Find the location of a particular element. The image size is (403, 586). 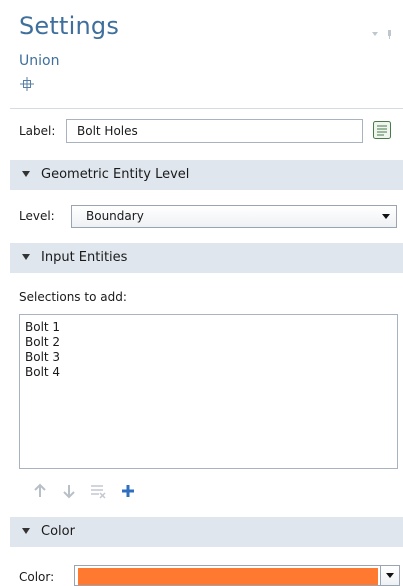

list-item: Bolt 2 is located at coordinates (208, 342).